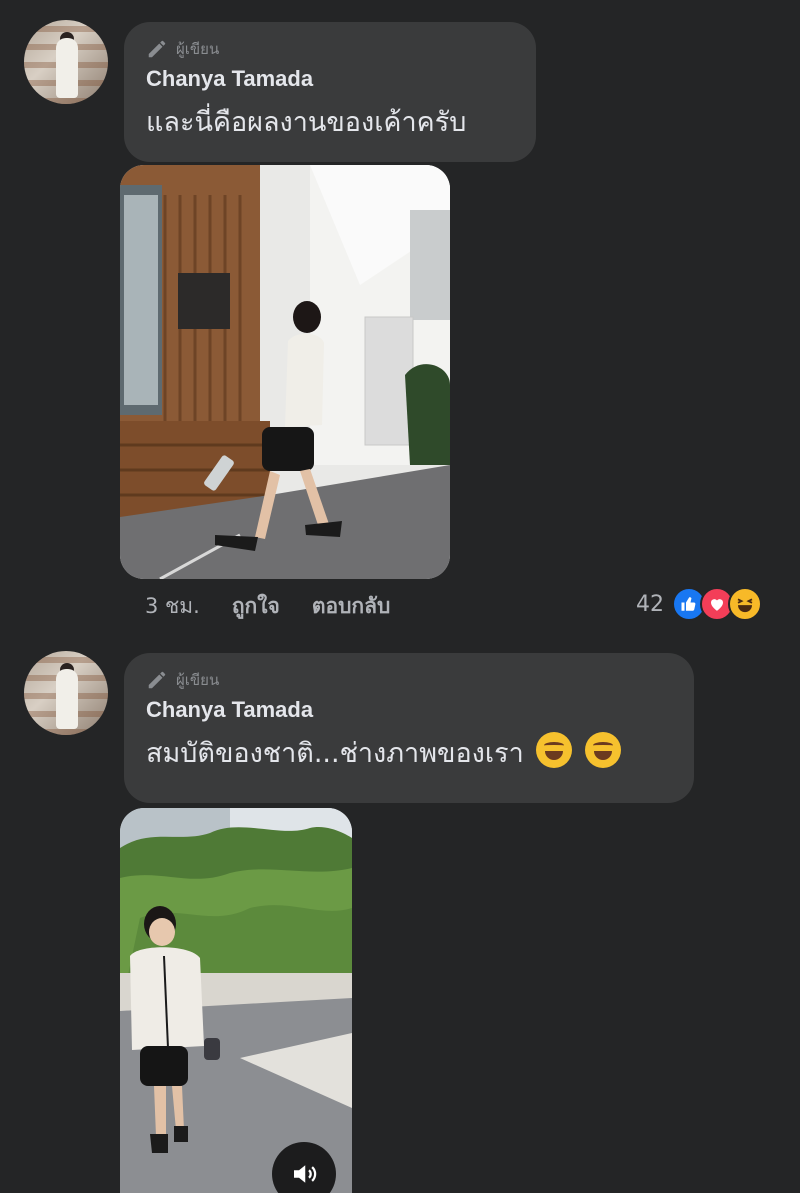 The image size is (800, 1193). Describe the element at coordinates (335, 753) in the screenshot. I see `comment-text: สมบัติของชาติ...ช่างภาพของเรา` at that location.